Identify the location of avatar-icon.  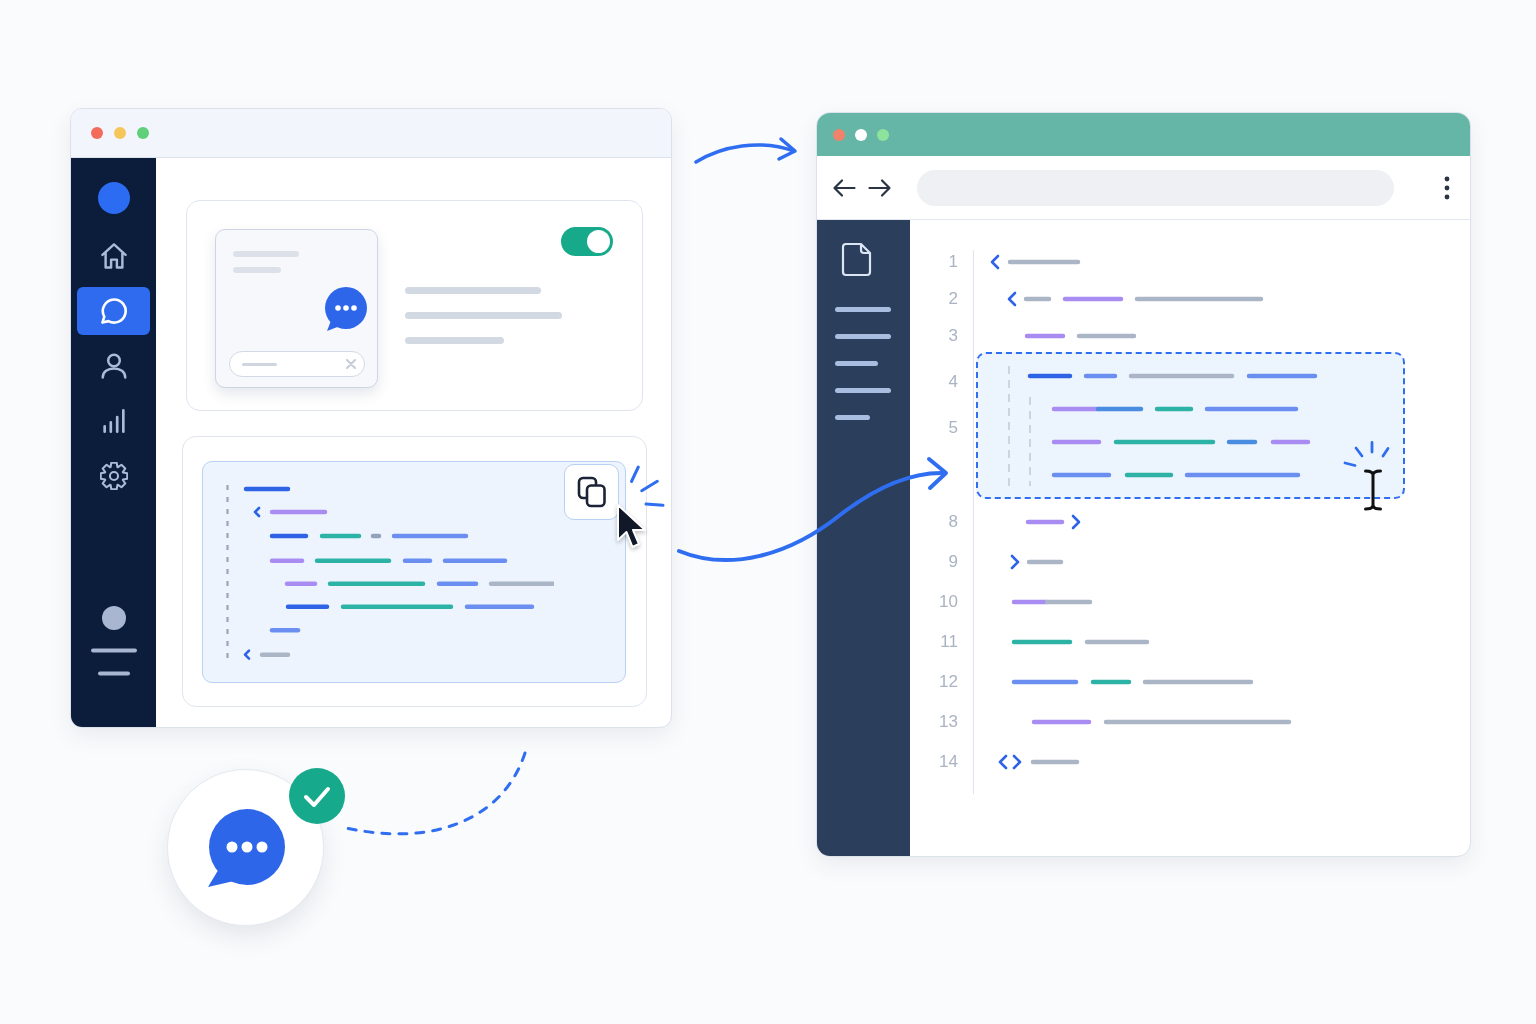
(113, 198).